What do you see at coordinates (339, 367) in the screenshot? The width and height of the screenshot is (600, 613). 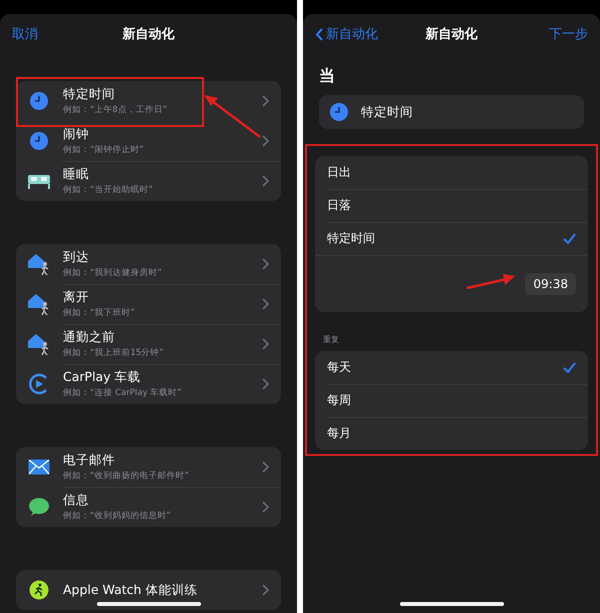 I see `option-label: 每天` at bounding box center [339, 367].